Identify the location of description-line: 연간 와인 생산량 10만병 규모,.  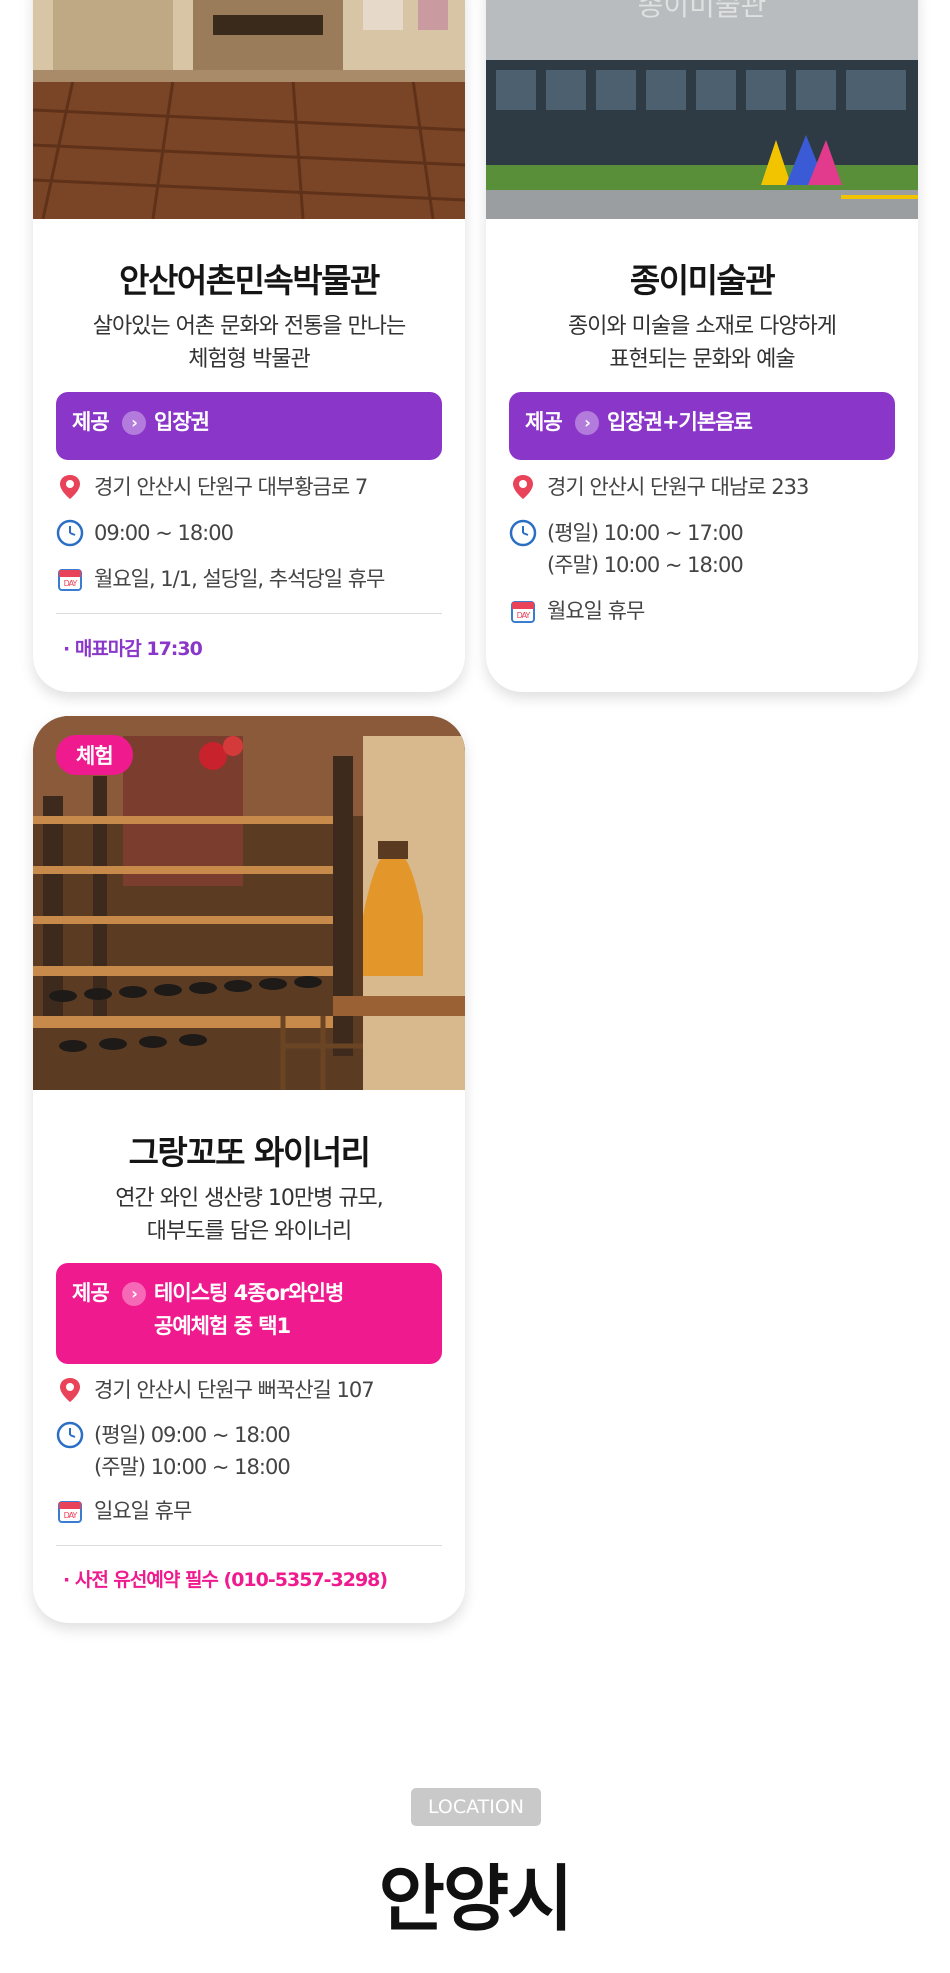
(249, 1198).